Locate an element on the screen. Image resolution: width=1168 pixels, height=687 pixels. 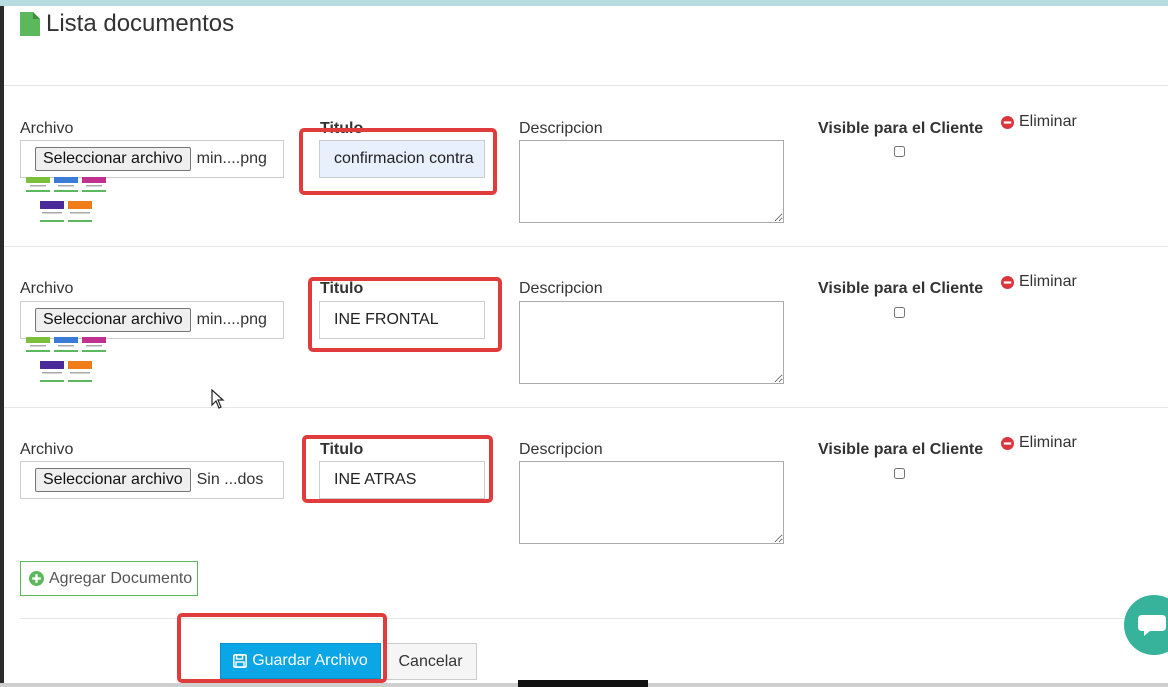
cancel-button: Cancelar is located at coordinates (430, 661).